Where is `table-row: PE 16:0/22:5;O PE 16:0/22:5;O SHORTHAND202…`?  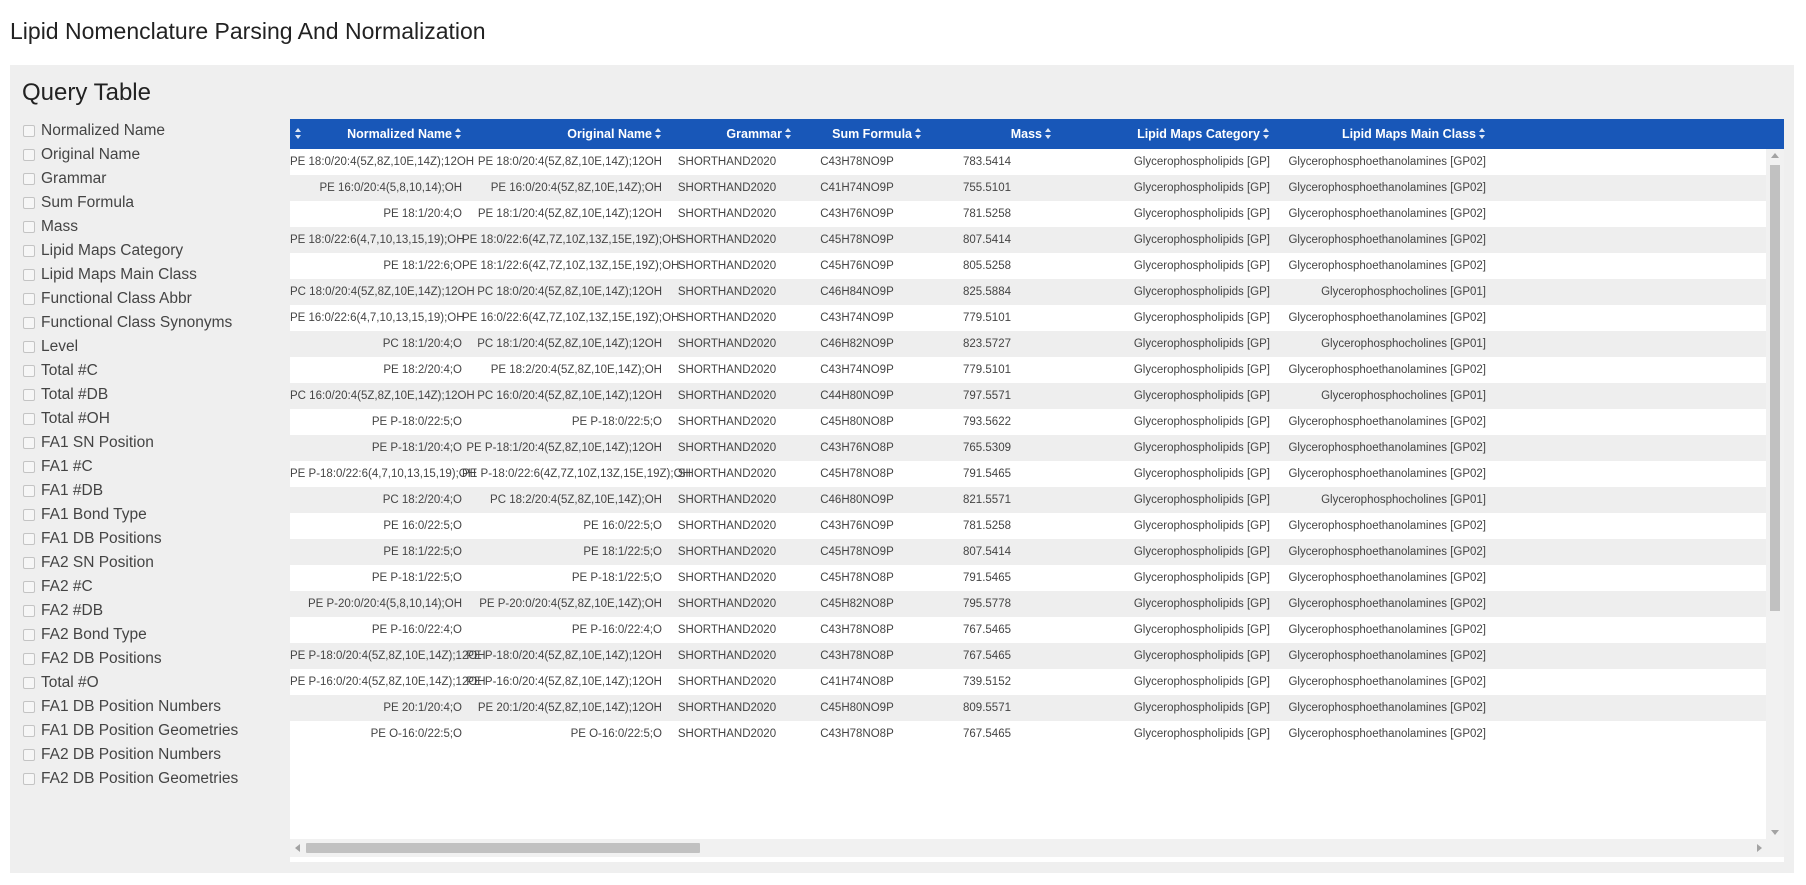 table-row: PE 16:0/22:5;O PE 16:0/22:5;O SHORTHAND202… is located at coordinates (1028, 526).